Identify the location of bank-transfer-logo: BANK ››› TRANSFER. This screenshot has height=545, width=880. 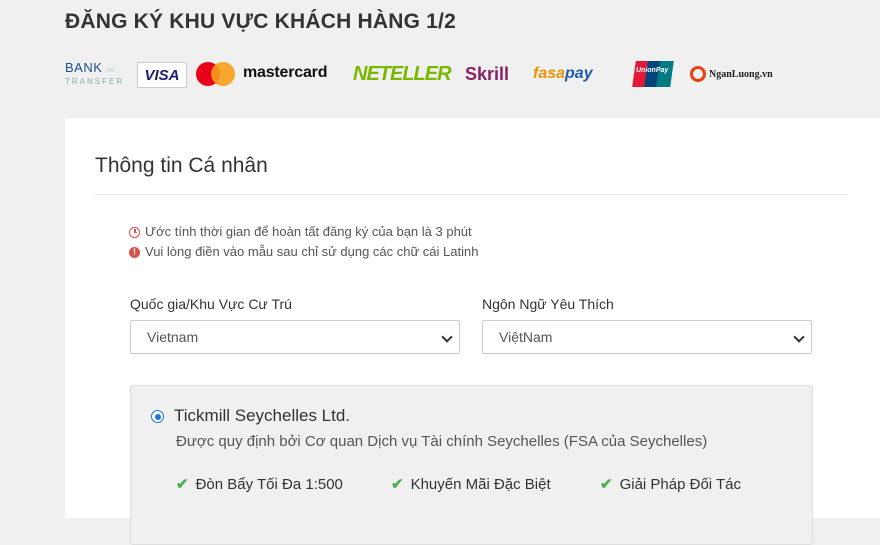
(95, 73).